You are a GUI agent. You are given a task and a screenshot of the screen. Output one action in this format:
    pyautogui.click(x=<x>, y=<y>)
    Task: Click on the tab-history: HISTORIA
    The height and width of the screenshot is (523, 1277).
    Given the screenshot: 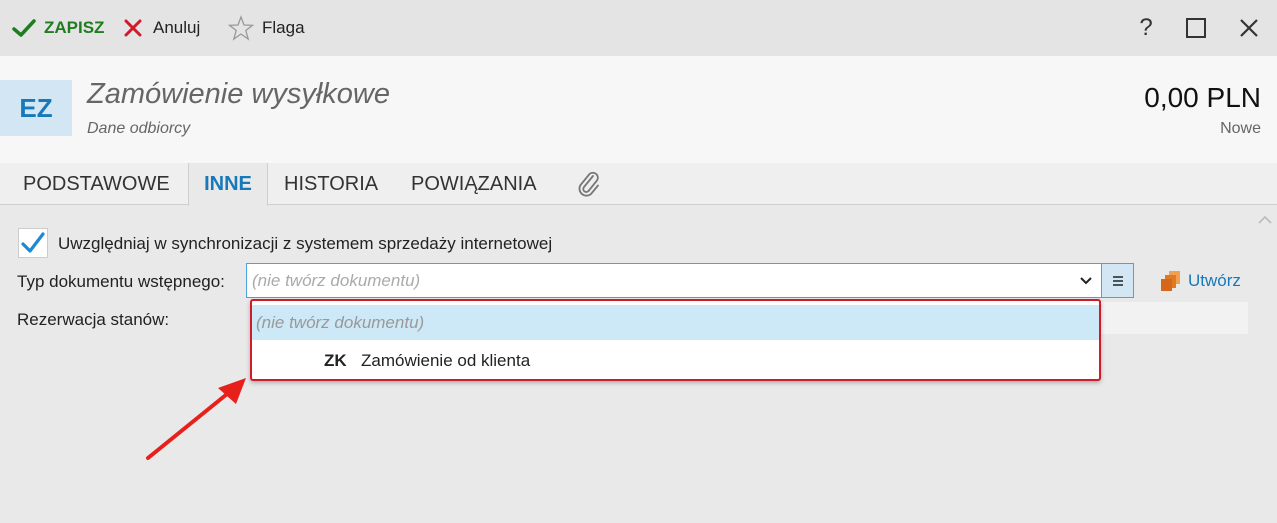 What is the action you would take?
    pyautogui.click(x=331, y=184)
    